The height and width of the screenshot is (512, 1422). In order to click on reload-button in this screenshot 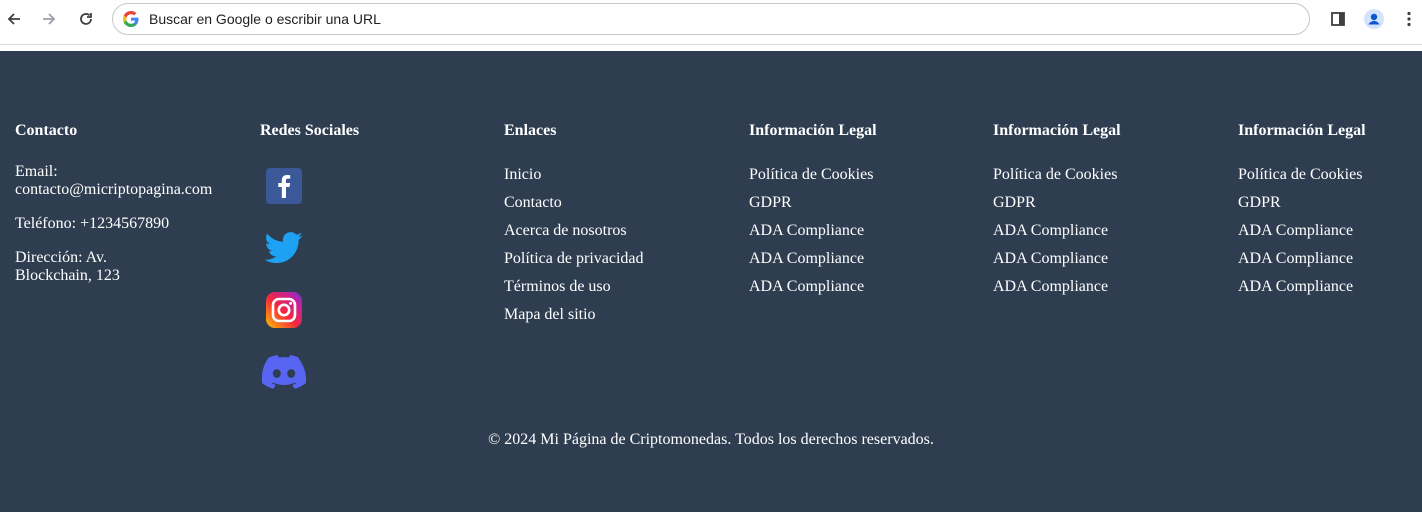, I will do `click(86, 19)`.